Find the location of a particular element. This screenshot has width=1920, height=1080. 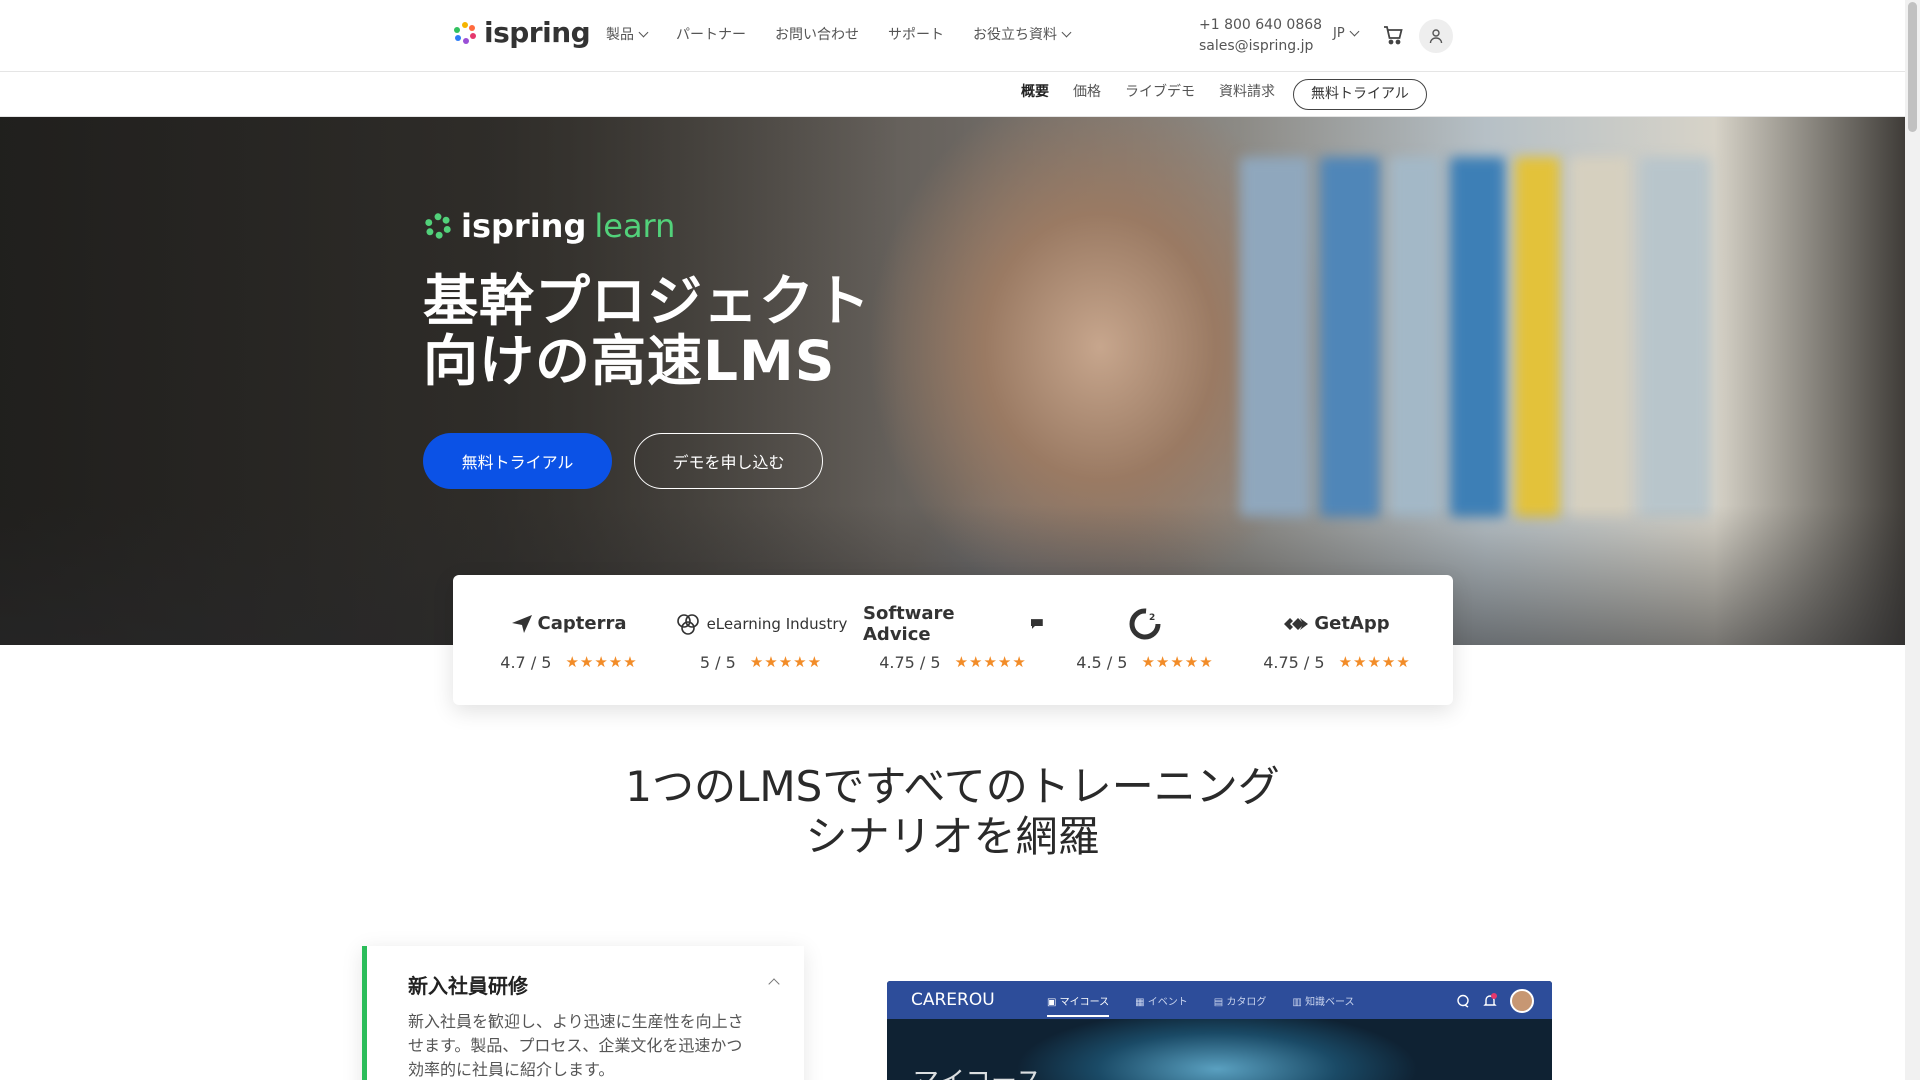

rating-score: 5 / 5 is located at coordinates (717, 662).